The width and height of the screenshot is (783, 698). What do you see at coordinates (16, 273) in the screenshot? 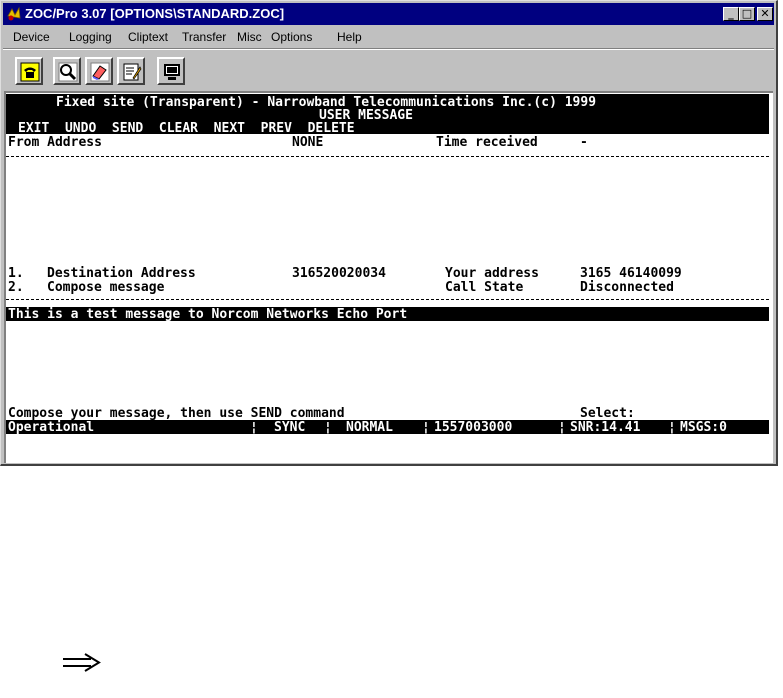
I see `item1-number: 1.` at bounding box center [16, 273].